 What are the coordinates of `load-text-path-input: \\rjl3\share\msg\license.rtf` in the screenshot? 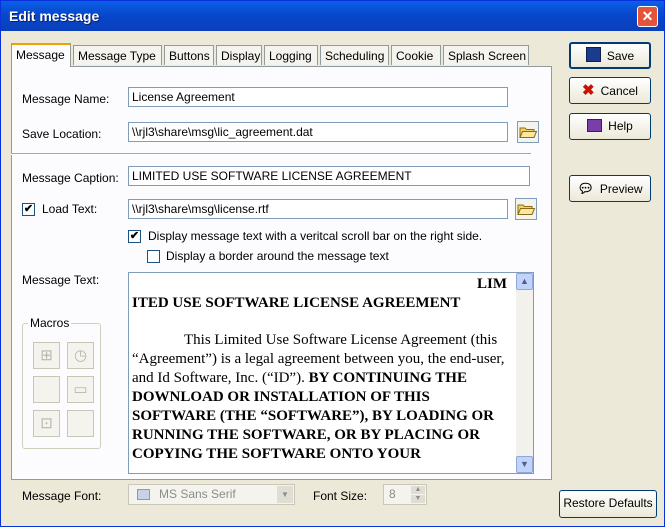 It's located at (318, 209).